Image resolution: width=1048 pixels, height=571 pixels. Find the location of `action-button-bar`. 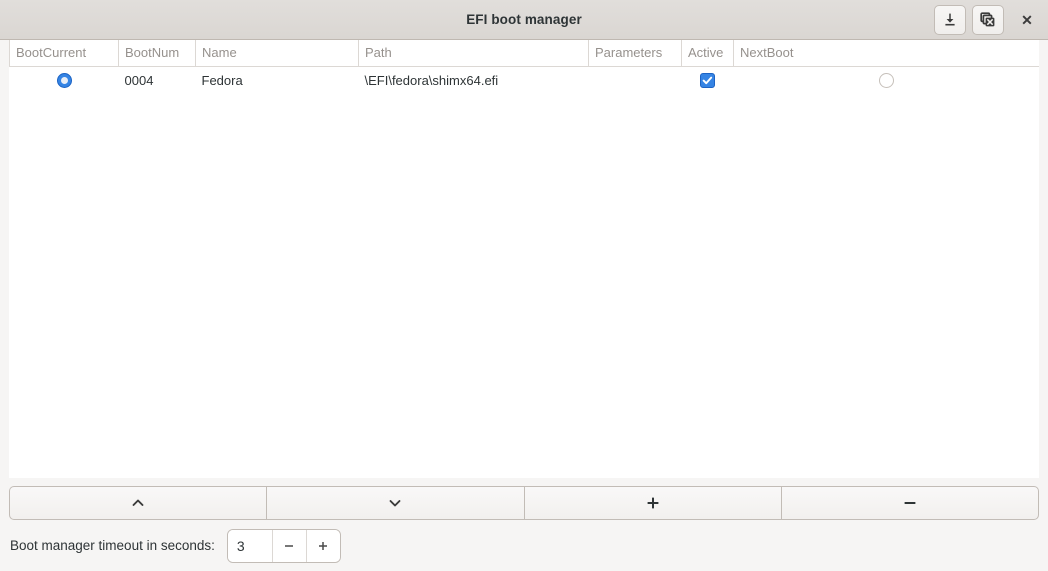

action-button-bar is located at coordinates (524, 503).